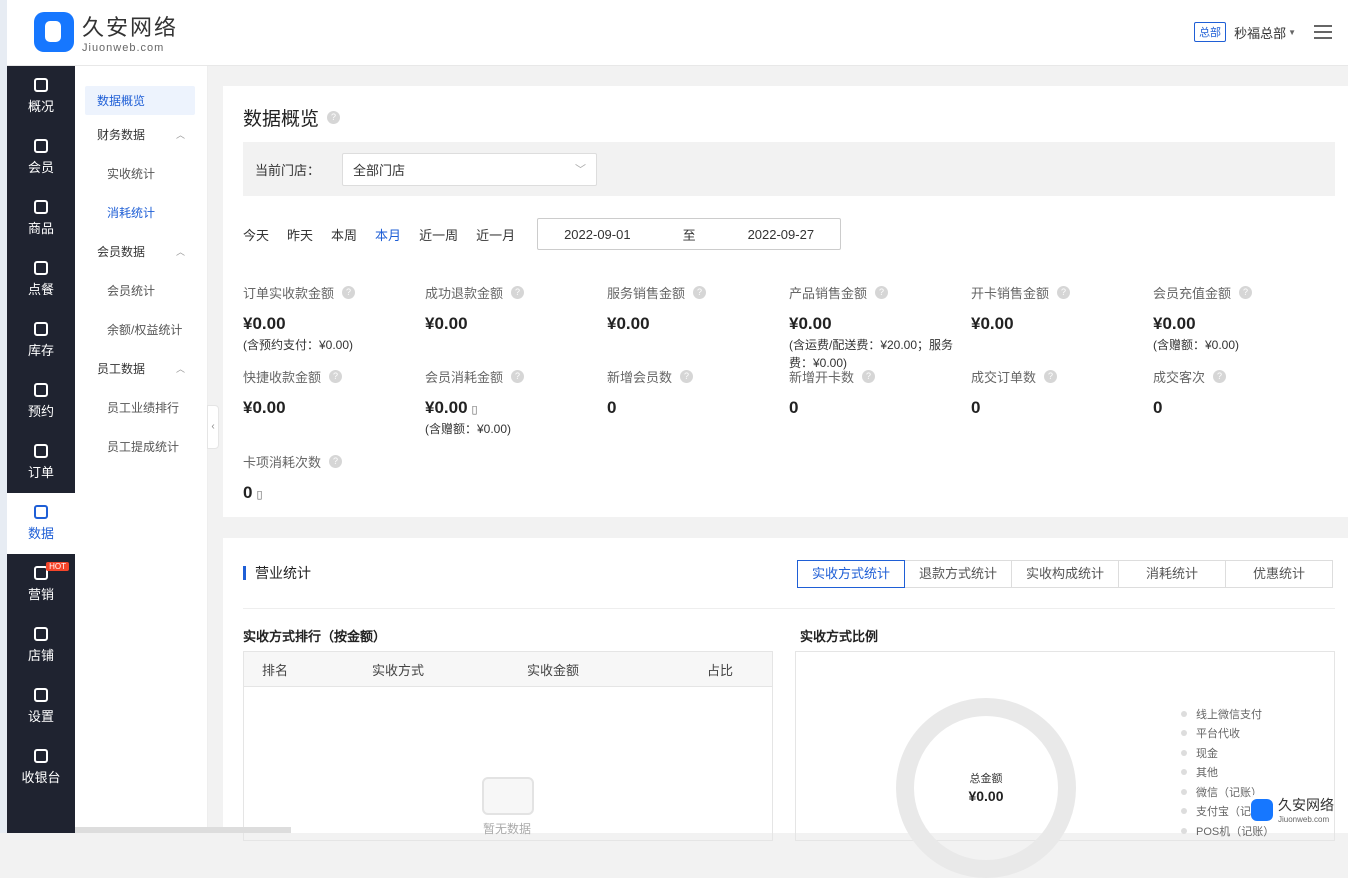 The height and width of the screenshot is (878, 1348). What do you see at coordinates (299, 319) in the screenshot?
I see `stat-order-received: 订单实收款金额? ¥0.00 (含预约支付：¥0.00)` at bounding box center [299, 319].